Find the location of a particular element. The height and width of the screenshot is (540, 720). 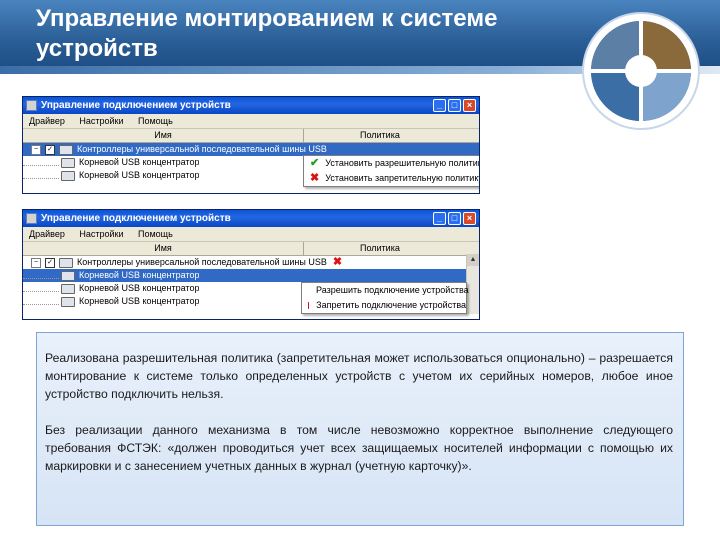

menu-item-label: Запретить подключение устройства is located at coordinates (391, 305).